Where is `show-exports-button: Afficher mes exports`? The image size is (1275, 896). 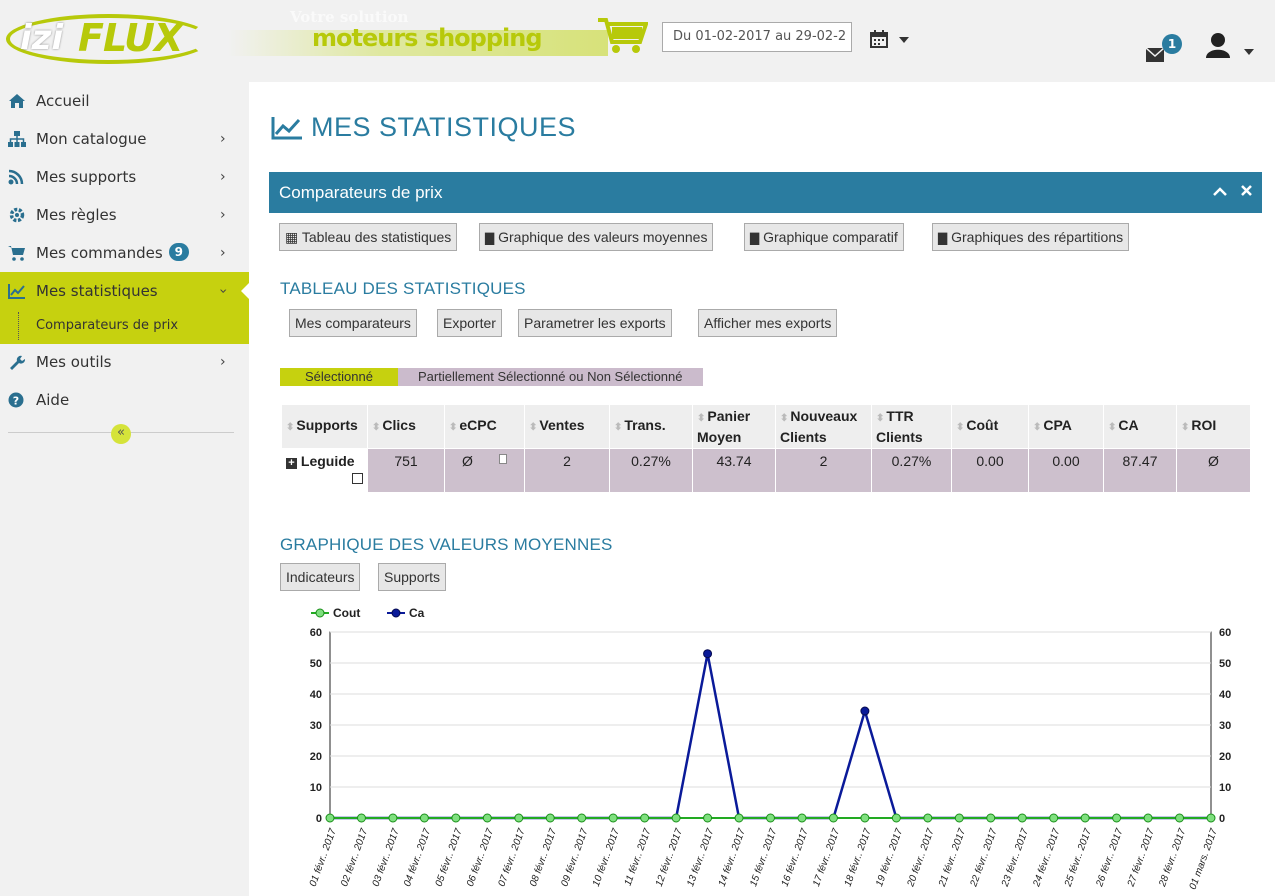
show-exports-button: Afficher mes exports is located at coordinates (768, 323).